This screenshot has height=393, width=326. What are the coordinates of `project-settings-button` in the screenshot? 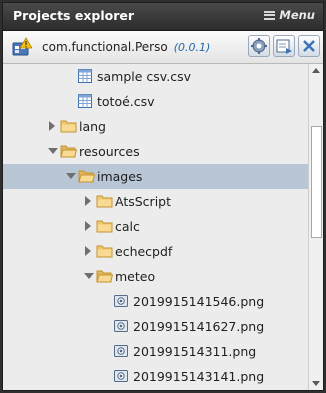 It's located at (259, 46).